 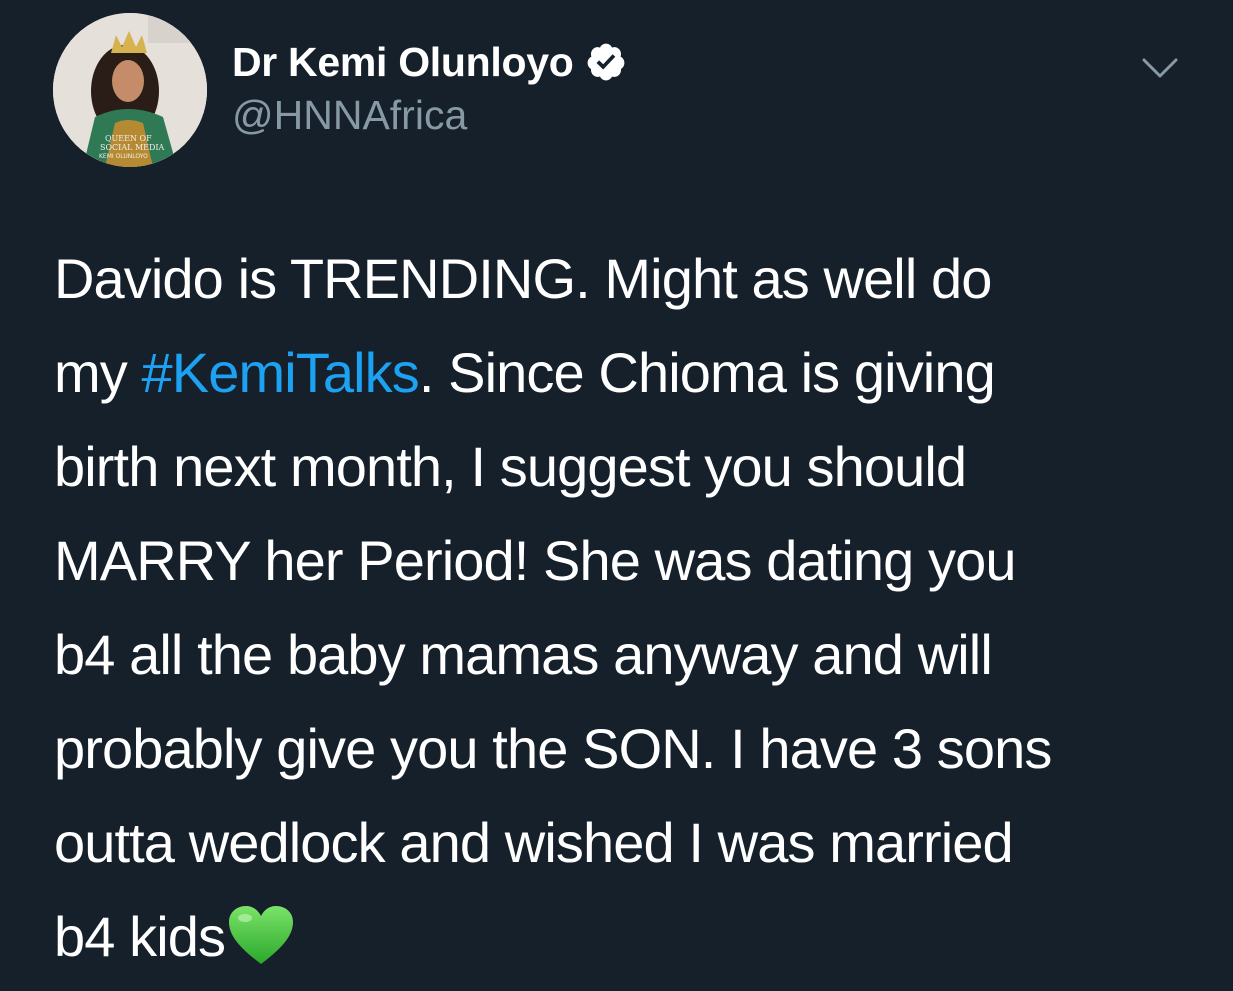 I want to click on tweet-line: birth next month, I suggest you should, so click(x=510, y=466).